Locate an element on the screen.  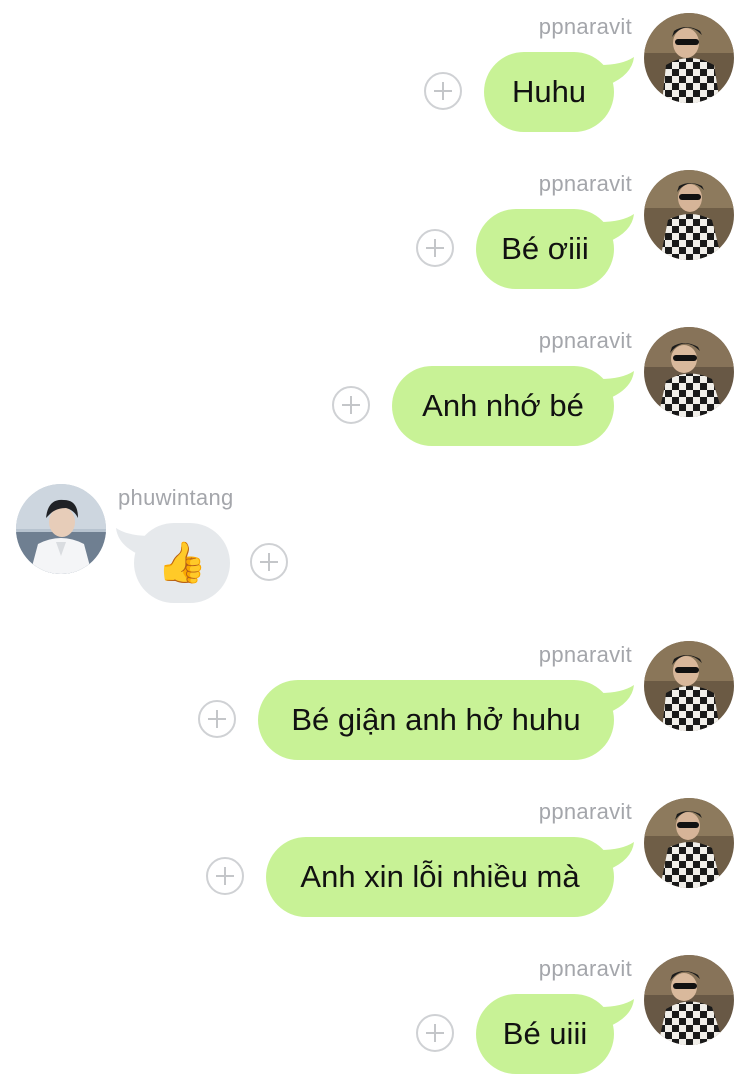
message-text: Anh nhớ bé is located at coordinates (503, 405).